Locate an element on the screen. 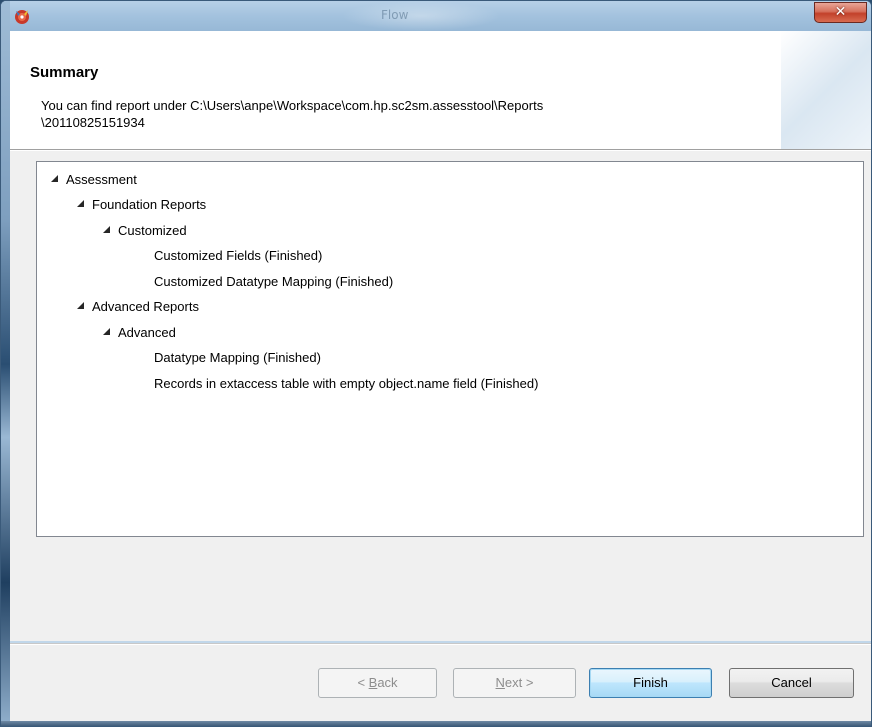 This screenshot has height=727, width=872. tree-item-label: Customized is located at coordinates (152, 230).